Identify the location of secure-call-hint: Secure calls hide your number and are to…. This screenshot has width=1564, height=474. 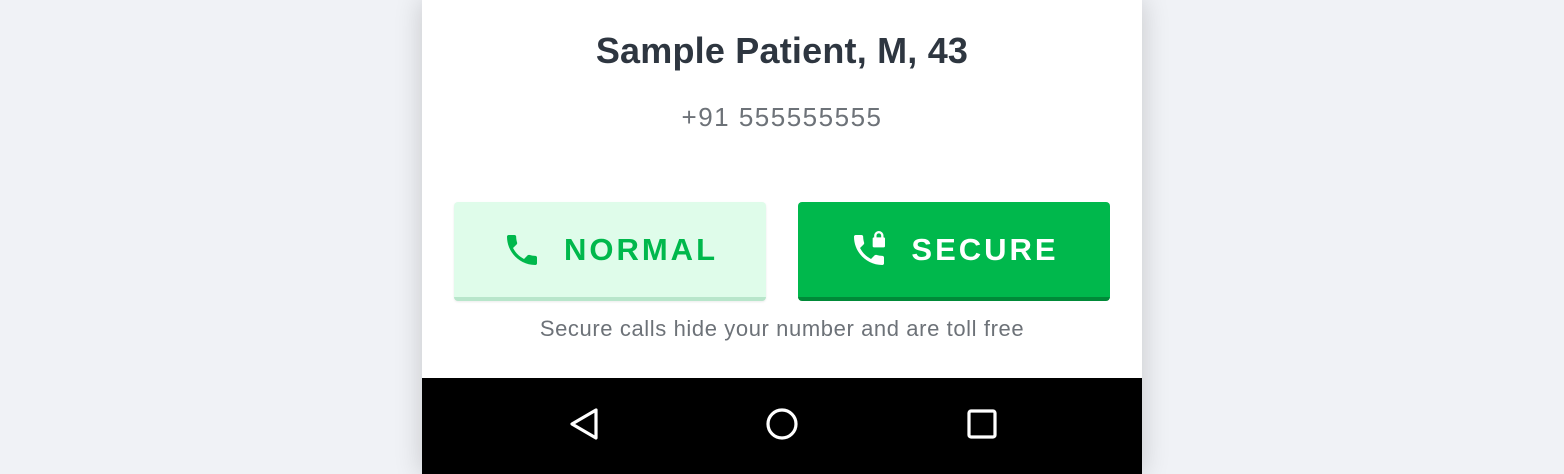
(782, 328).